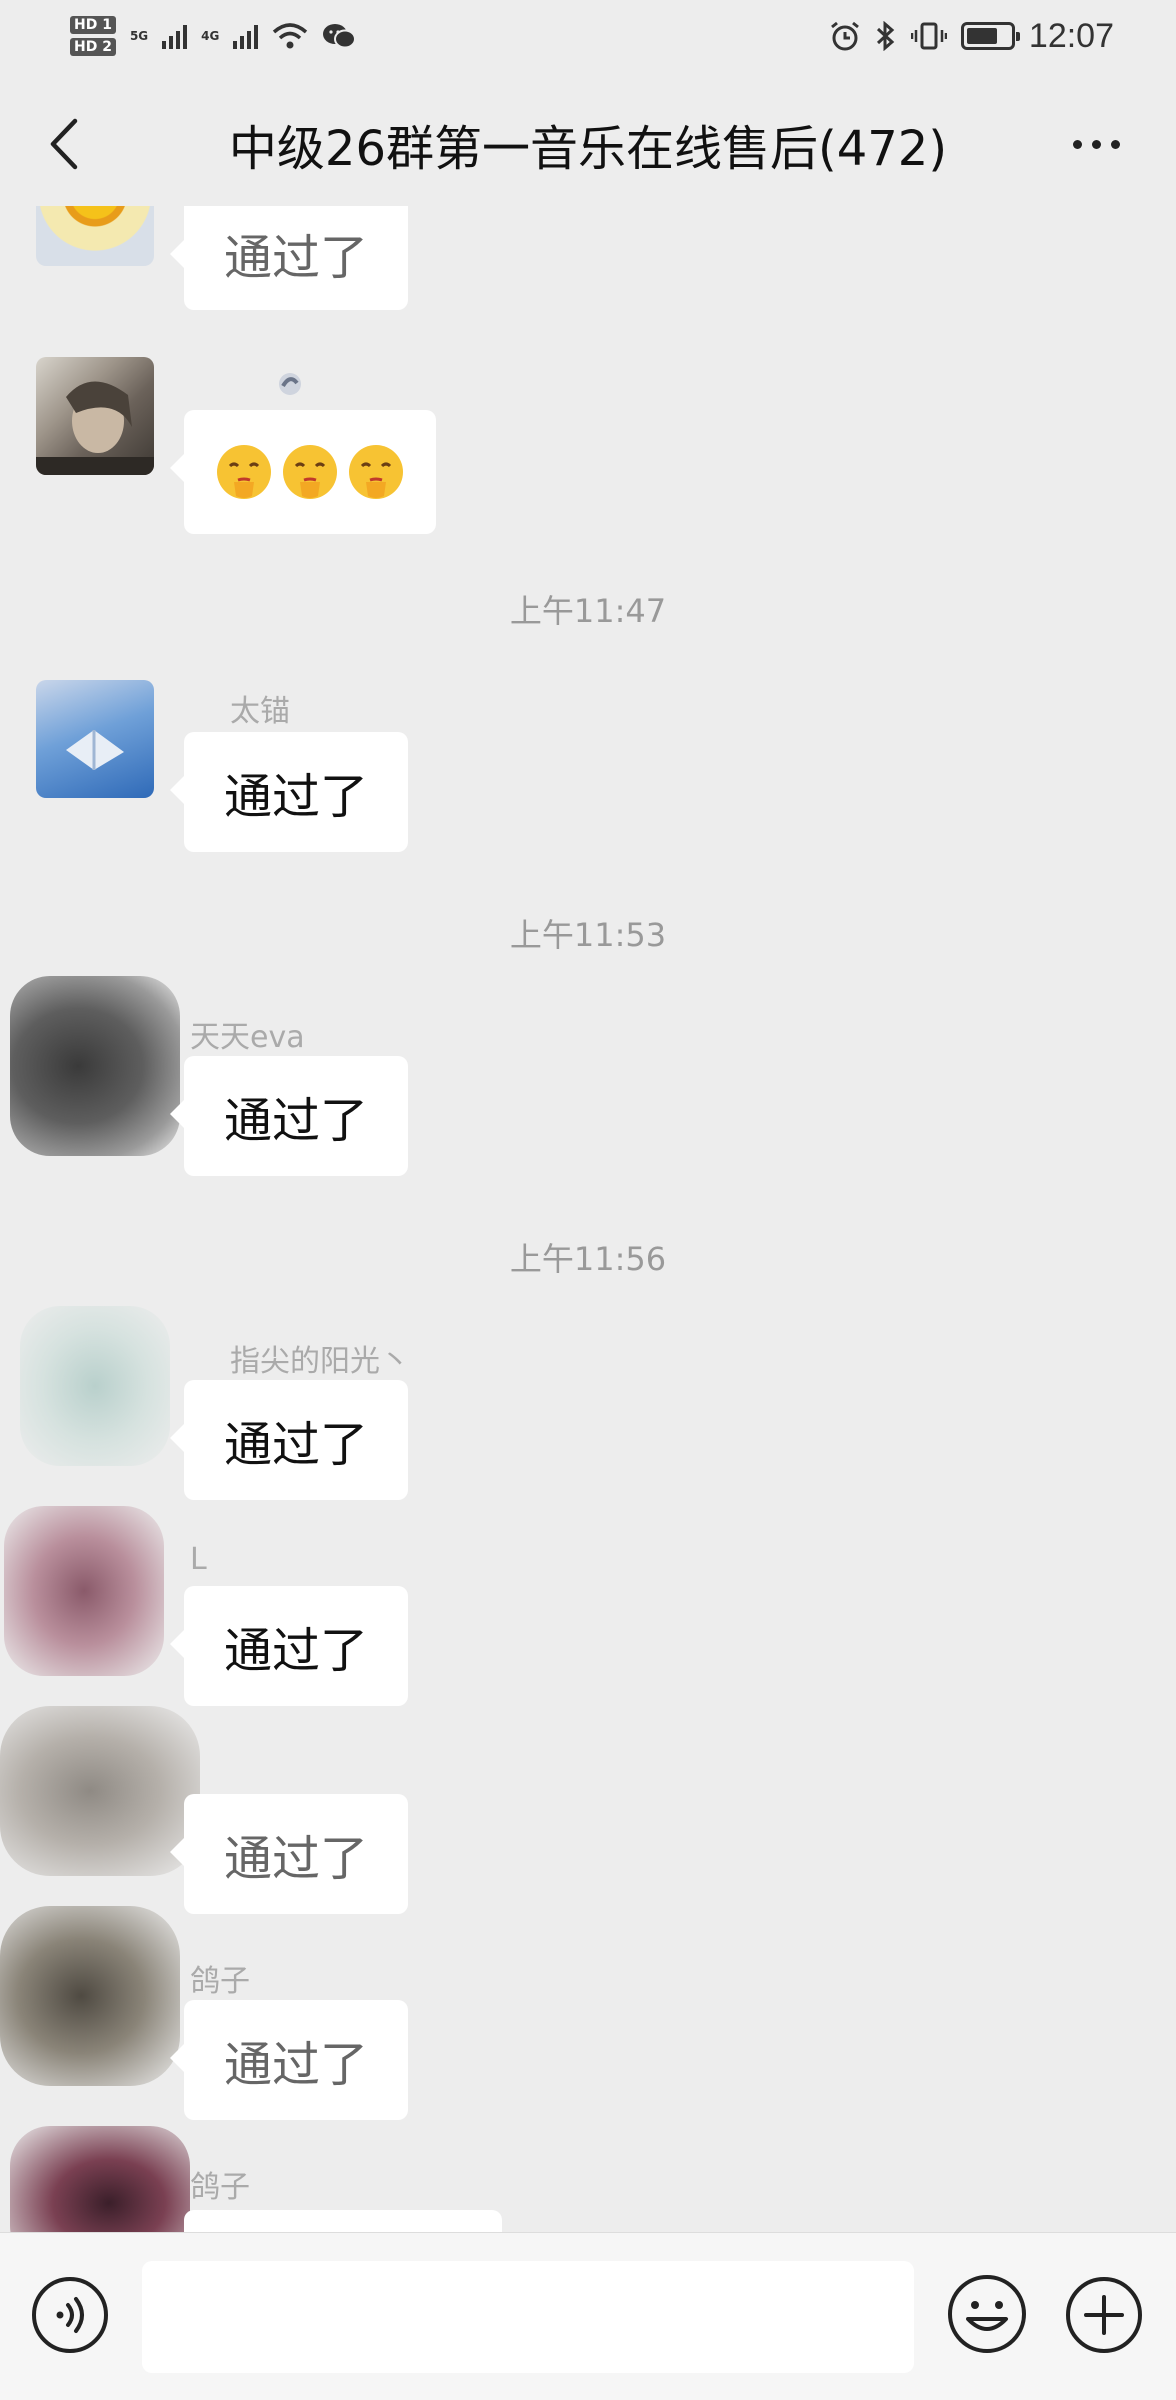 This screenshot has width=1176, height=2400. Describe the element at coordinates (588, 149) in the screenshot. I see `chat-title: 中级26群第一音乐在线售后(472)` at that location.